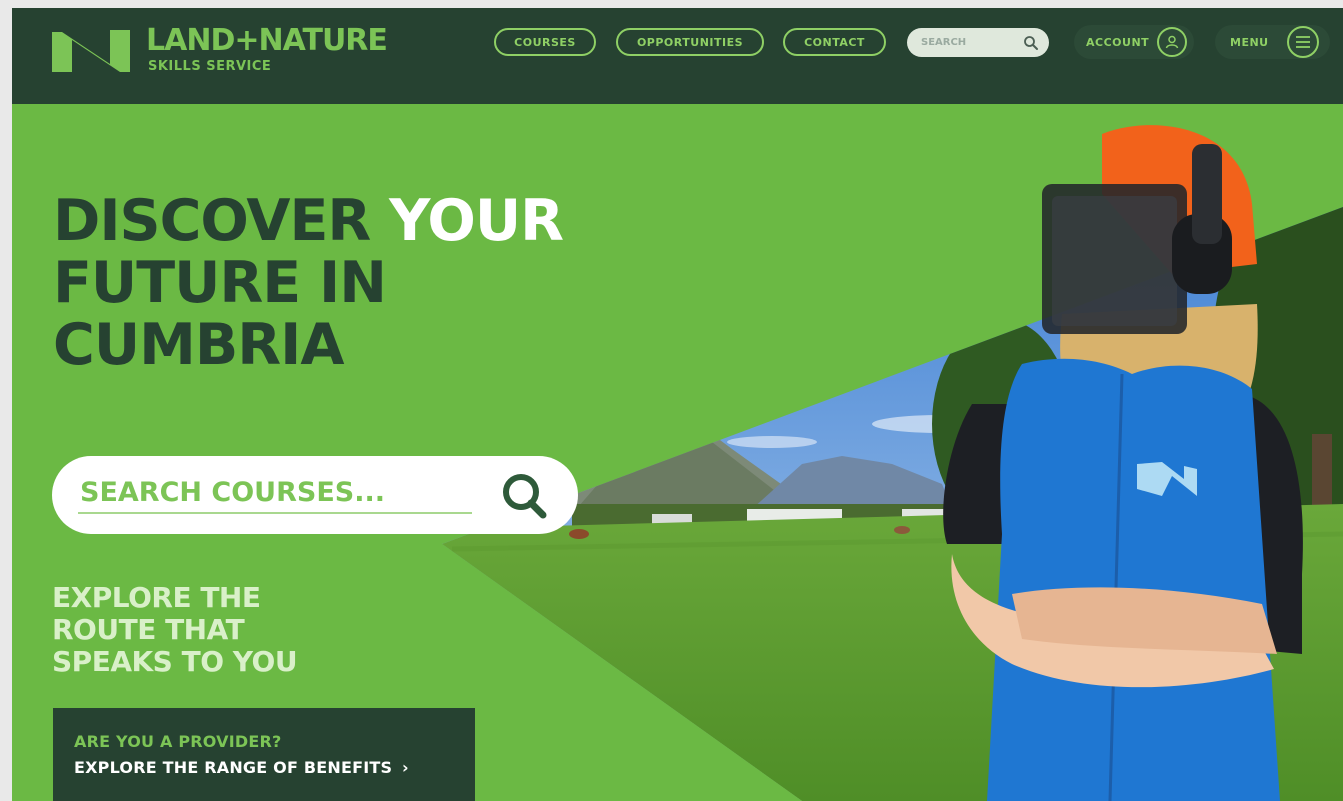  I want to click on explore-line3: SPEAKS TO YOU, so click(175, 661).